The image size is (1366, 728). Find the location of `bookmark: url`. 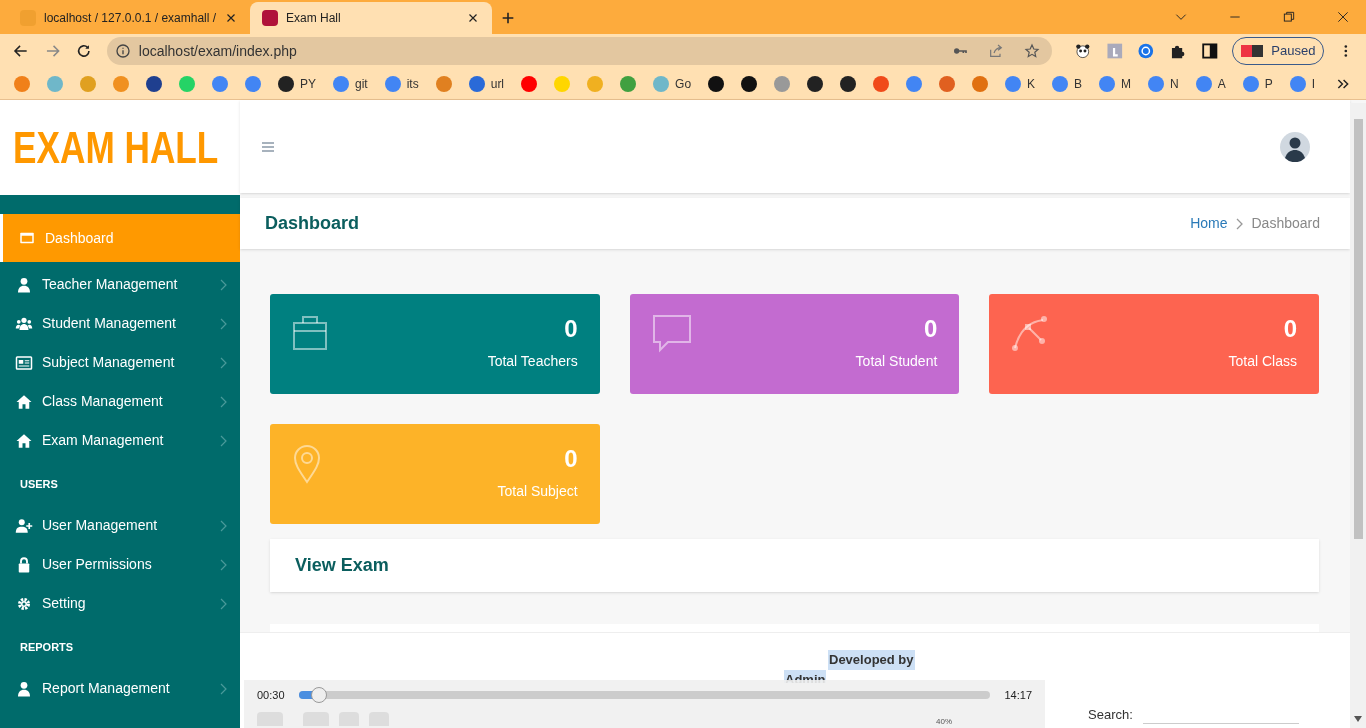

bookmark: url is located at coordinates (486, 83).